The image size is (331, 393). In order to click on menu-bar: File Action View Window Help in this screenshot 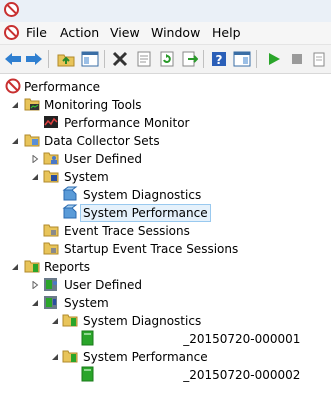, I will do `click(165, 33)`.